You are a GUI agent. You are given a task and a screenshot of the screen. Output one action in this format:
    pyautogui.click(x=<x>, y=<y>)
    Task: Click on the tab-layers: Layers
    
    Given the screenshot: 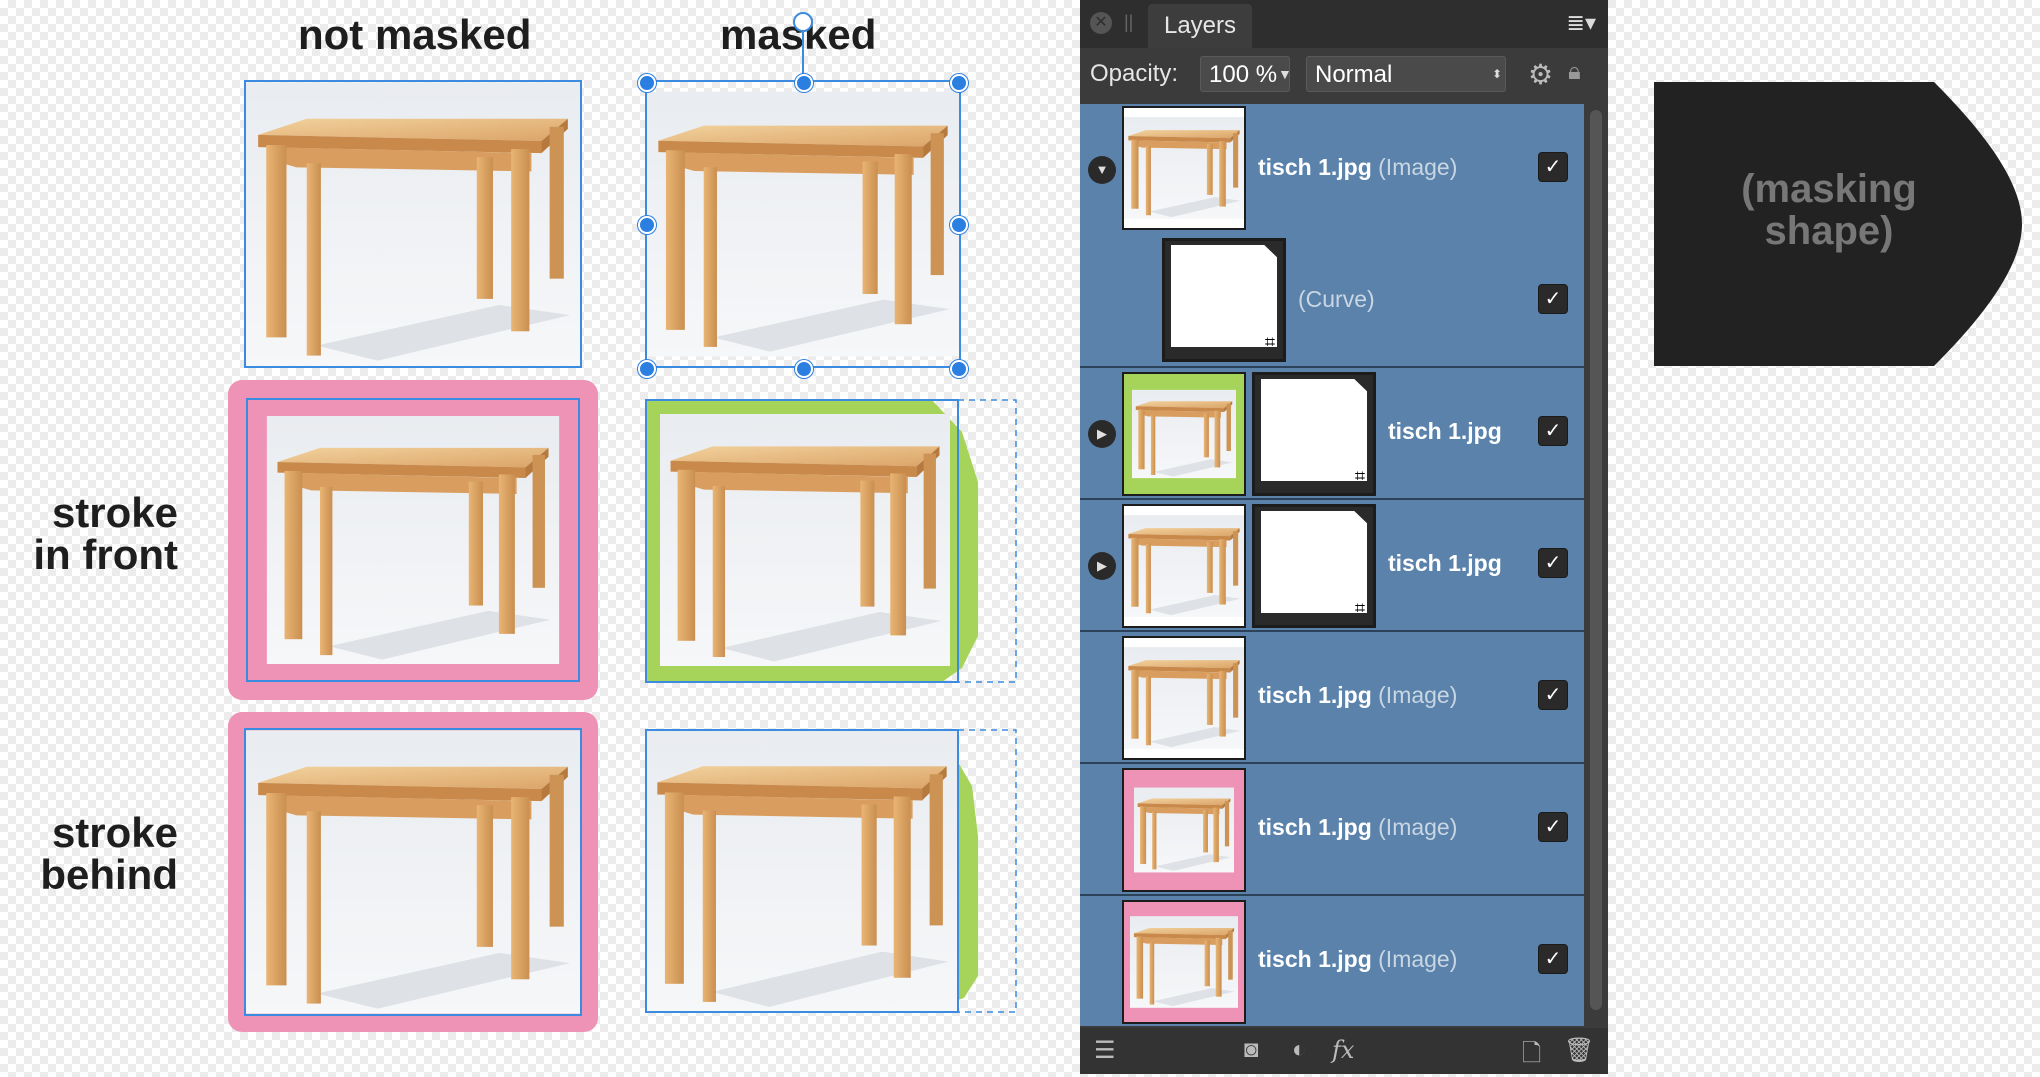 What is the action you would take?
    pyautogui.click(x=1200, y=26)
    